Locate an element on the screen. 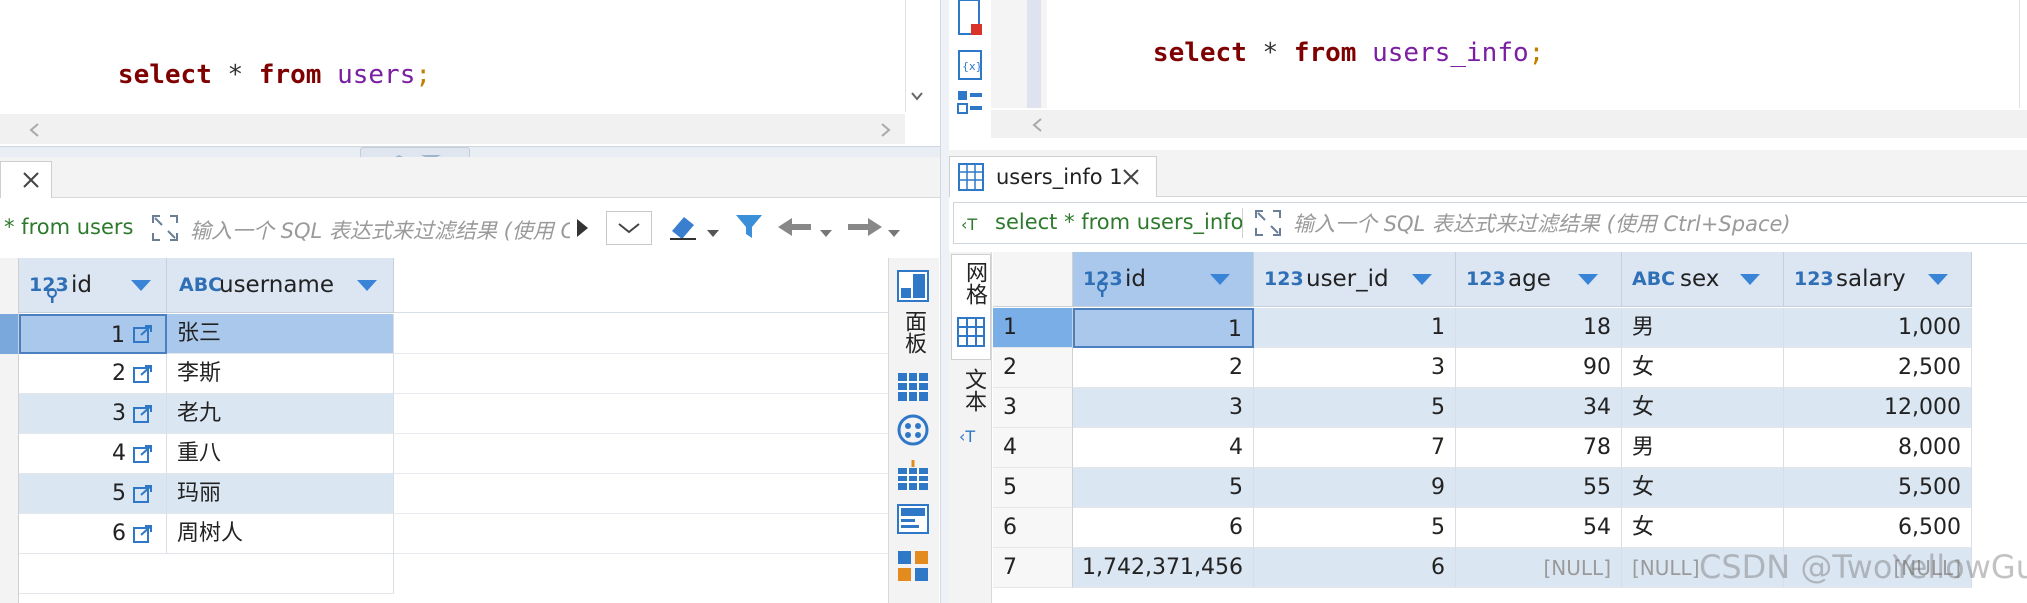  column-header-salary: 123 salary is located at coordinates (1878, 279).